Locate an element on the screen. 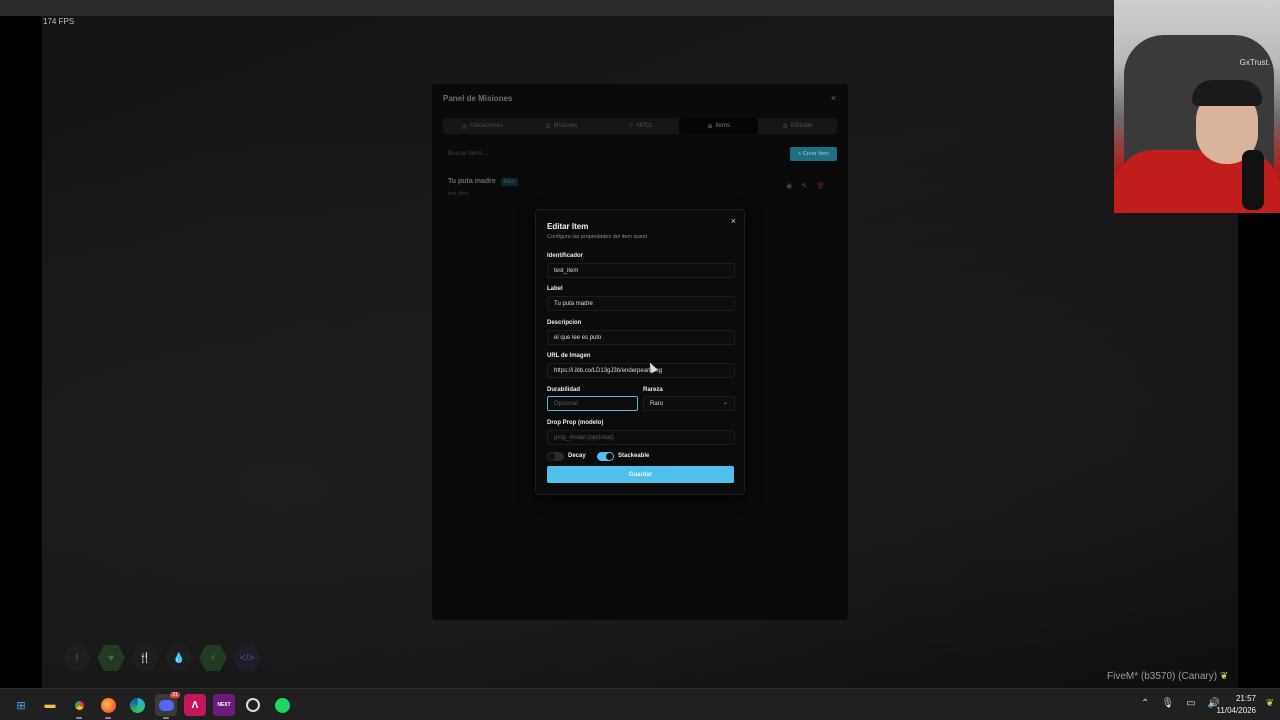 The width and height of the screenshot is (1280, 720). tab-npcs: ☺ NPCs is located at coordinates (640, 126).